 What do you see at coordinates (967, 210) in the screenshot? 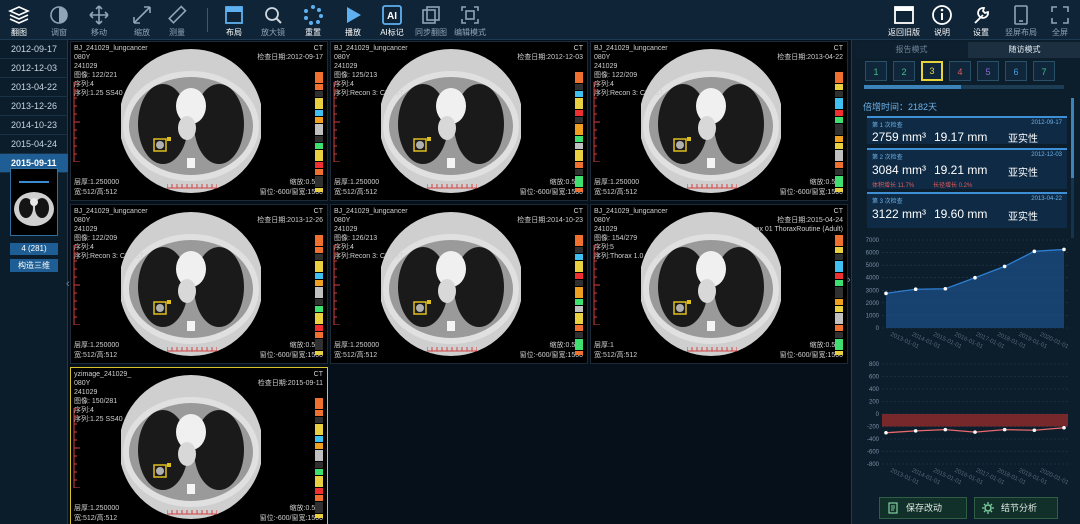
I see `exam-card: 第 3 次检查 2013-04-22 3122 mm³ 19.60 mm 亚实性` at bounding box center [967, 210].